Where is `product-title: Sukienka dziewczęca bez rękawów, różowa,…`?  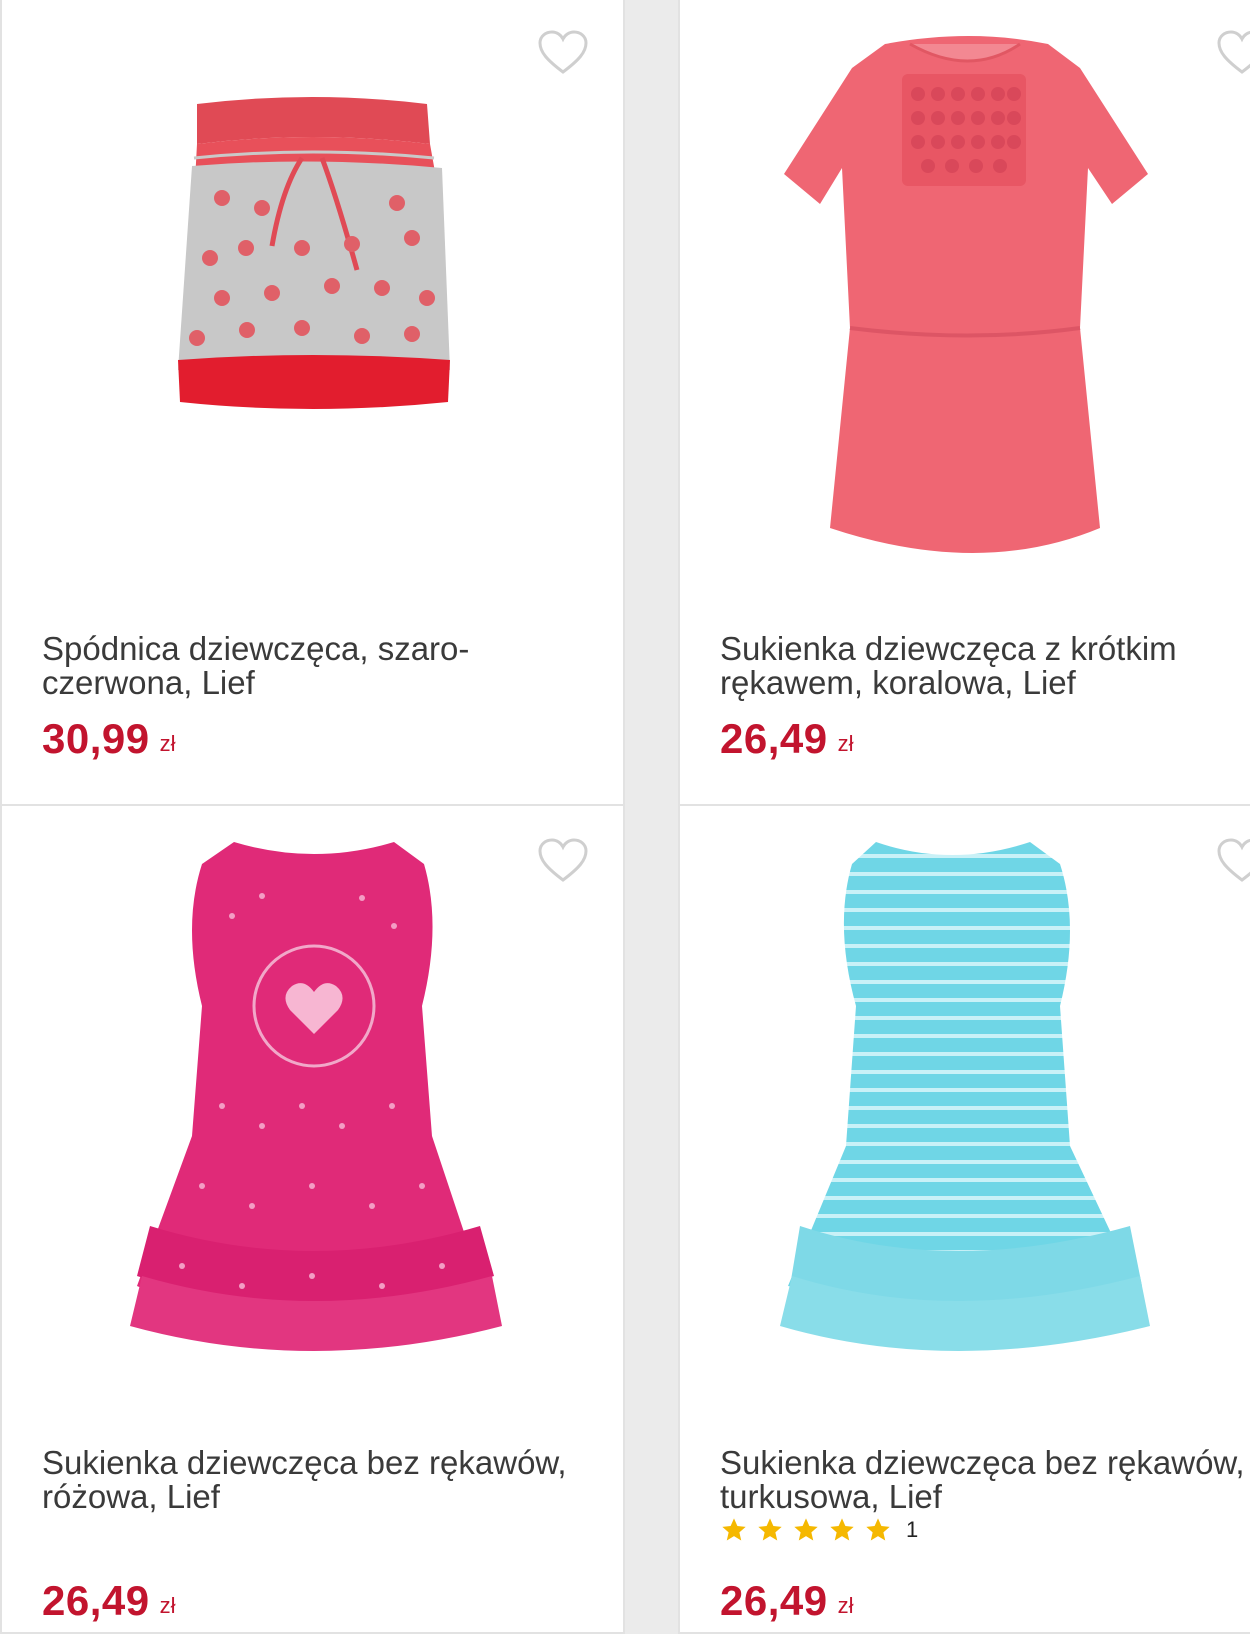 product-title: Sukienka dziewczęca bez rękawów, różowa,… is located at coordinates (322, 1480).